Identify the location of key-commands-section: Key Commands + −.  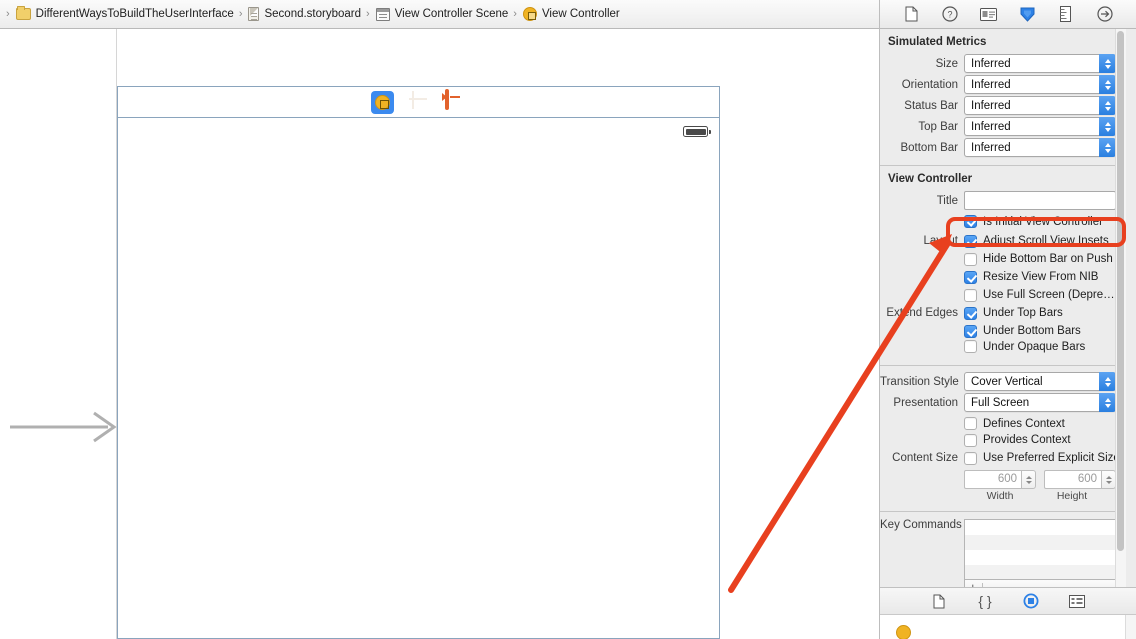
(1003, 549).